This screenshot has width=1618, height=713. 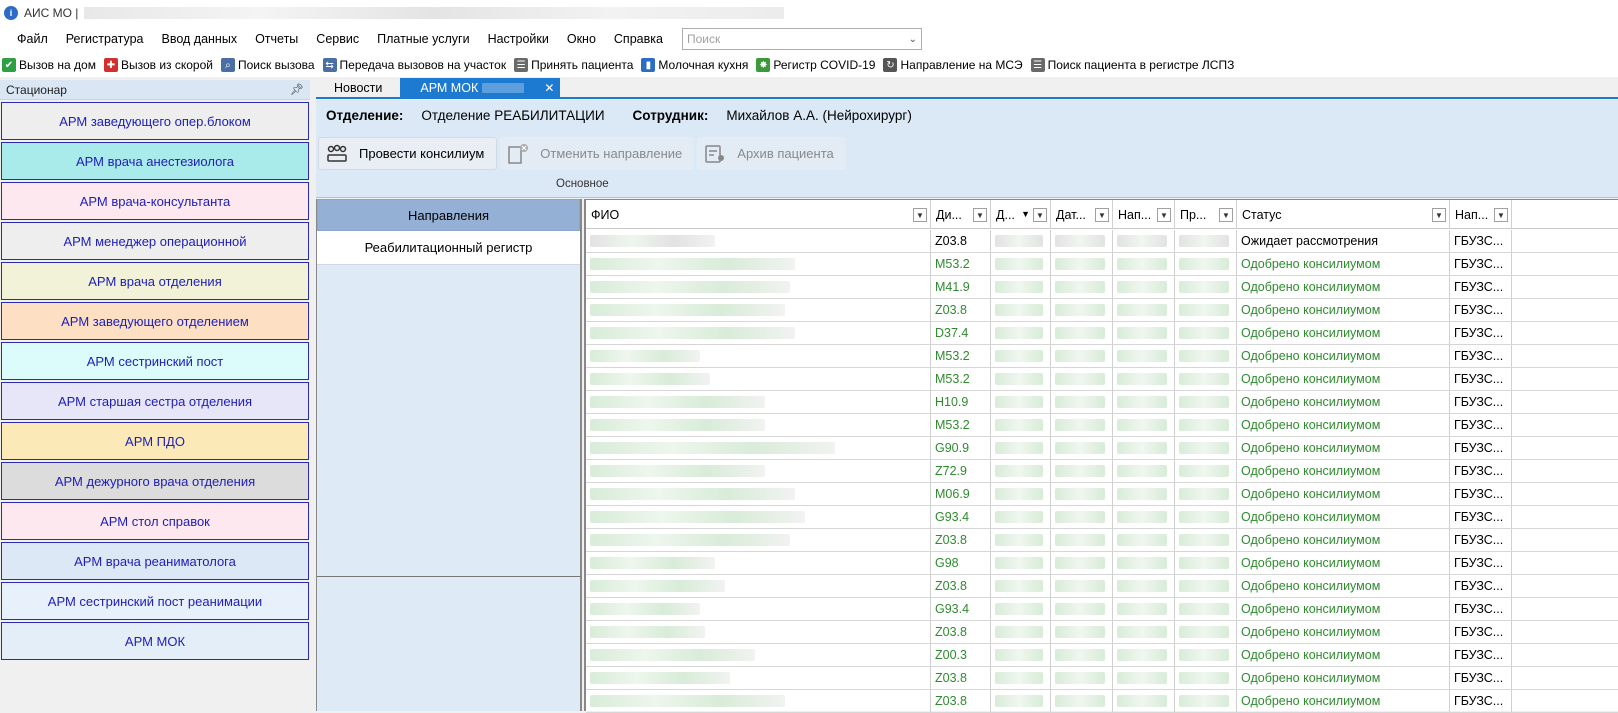 What do you see at coordinates (423, 39) in the screenshot?
I see `menu-item-5: Платные услуги` at bounding box center [423, 39].